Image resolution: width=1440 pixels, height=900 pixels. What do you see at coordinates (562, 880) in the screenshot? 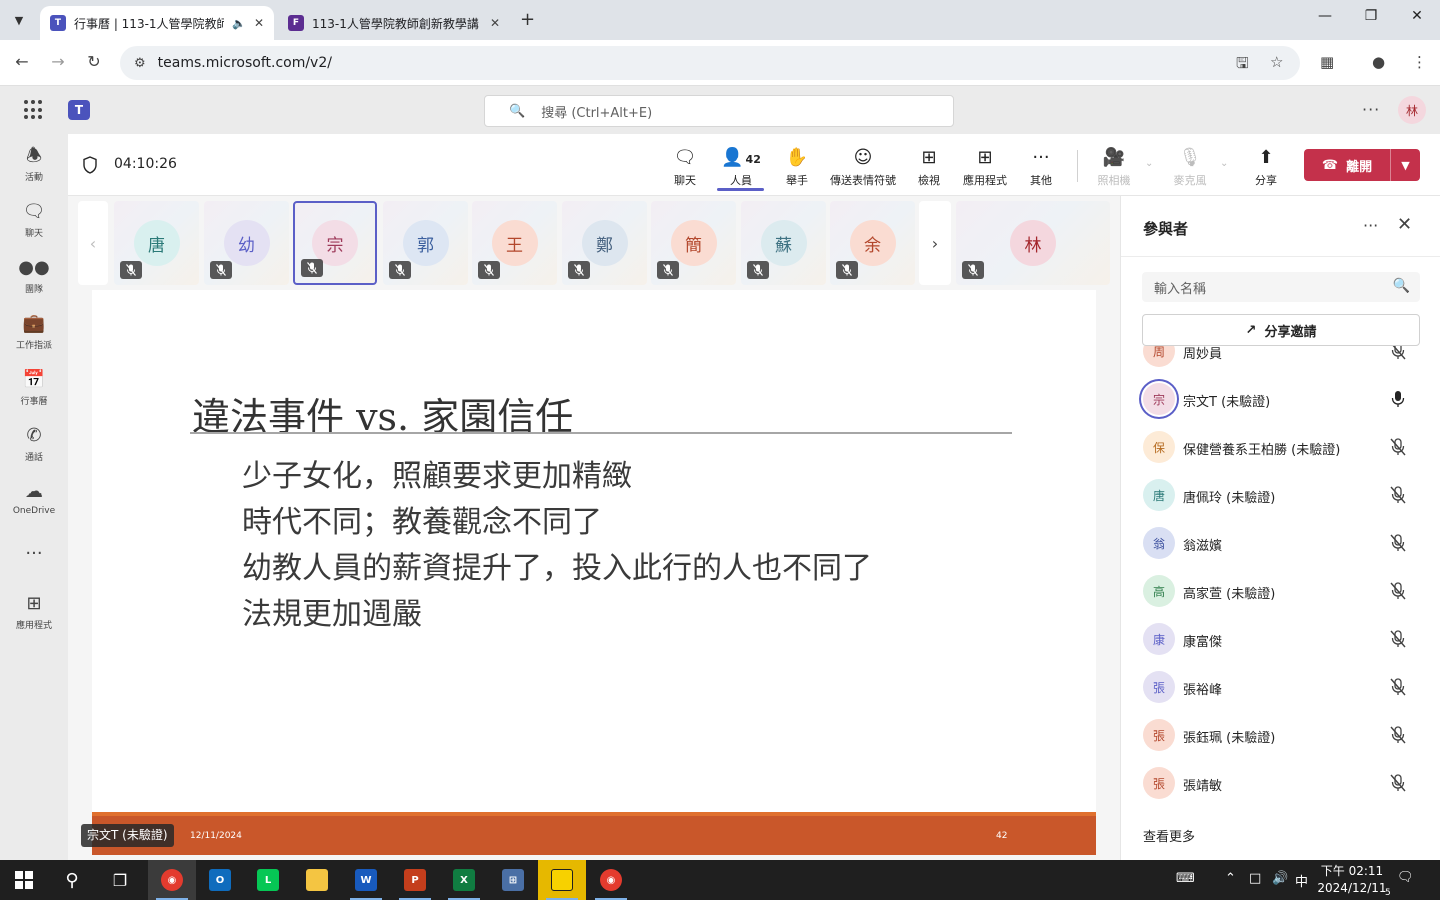
I see `taskbar-sticky-notes` at bounding box center [562, 880].